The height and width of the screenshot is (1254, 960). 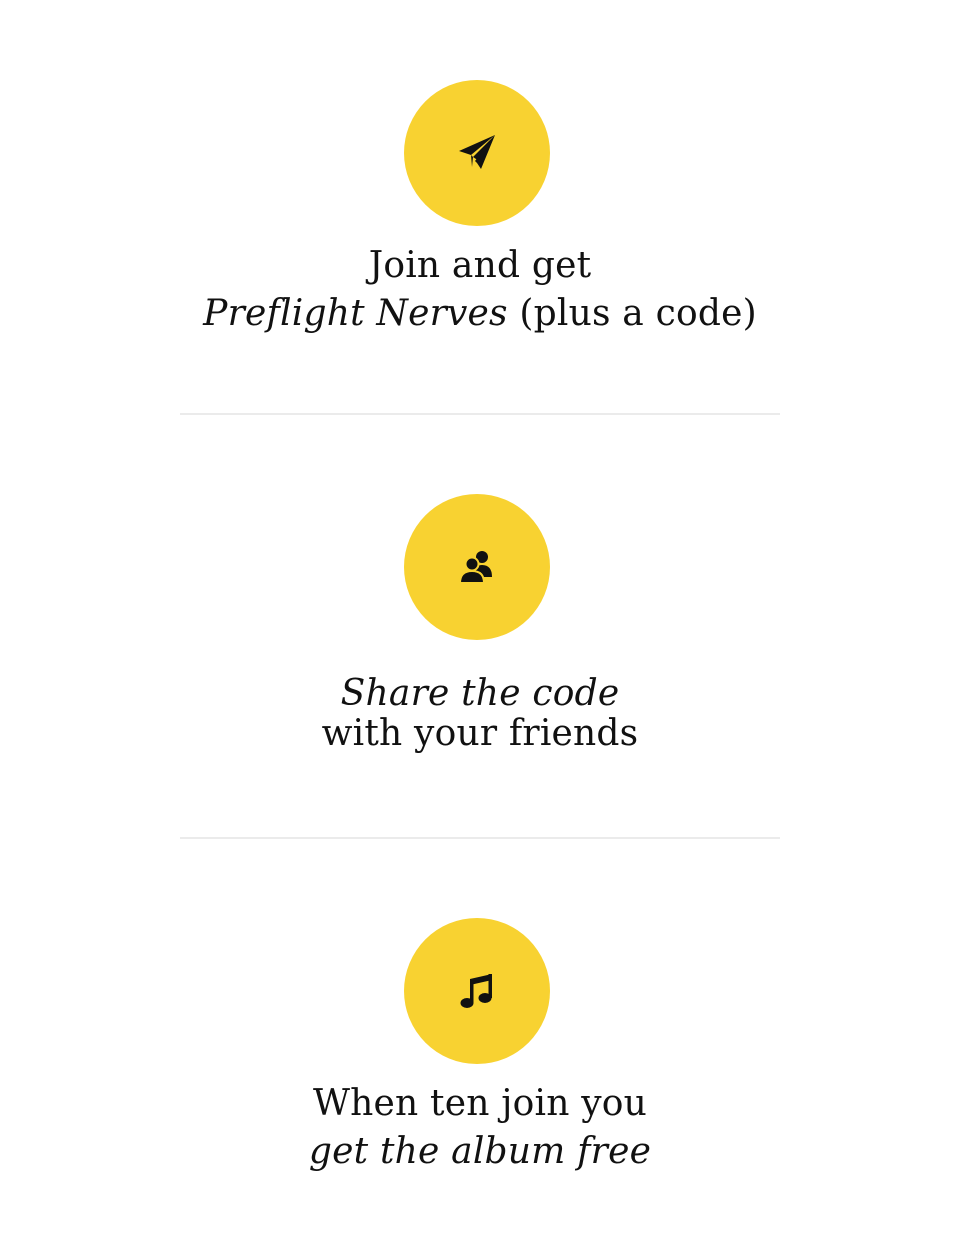 What do you see at coordinates (480, 733) in the screenshot?
I see `step-2-line-2: with your friends` at bounding box center [480, 733].